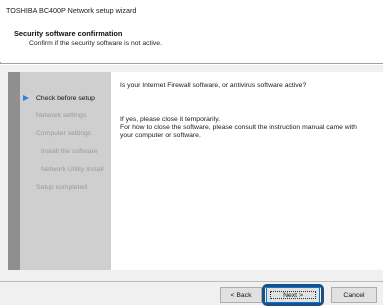  I want to click on page-title: Security software confirmation, so click(68, 33).